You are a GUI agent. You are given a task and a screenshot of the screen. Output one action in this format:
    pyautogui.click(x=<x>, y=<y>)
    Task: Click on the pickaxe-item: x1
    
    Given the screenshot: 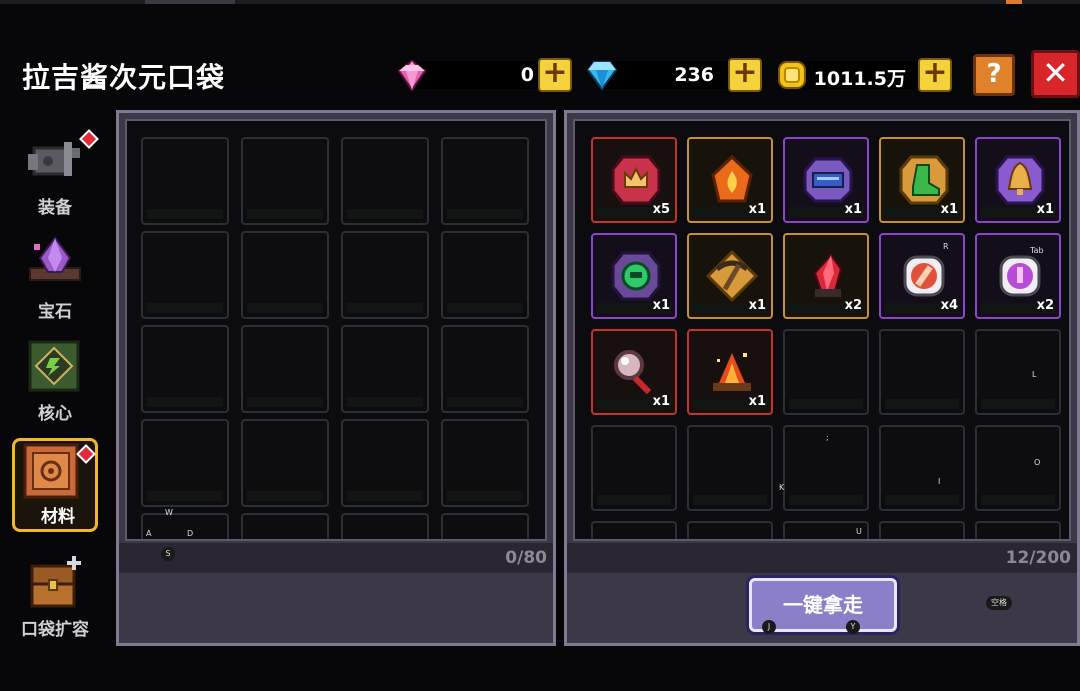 What is the action you would take?
    pyautogui.click(x=730, y=276)
    